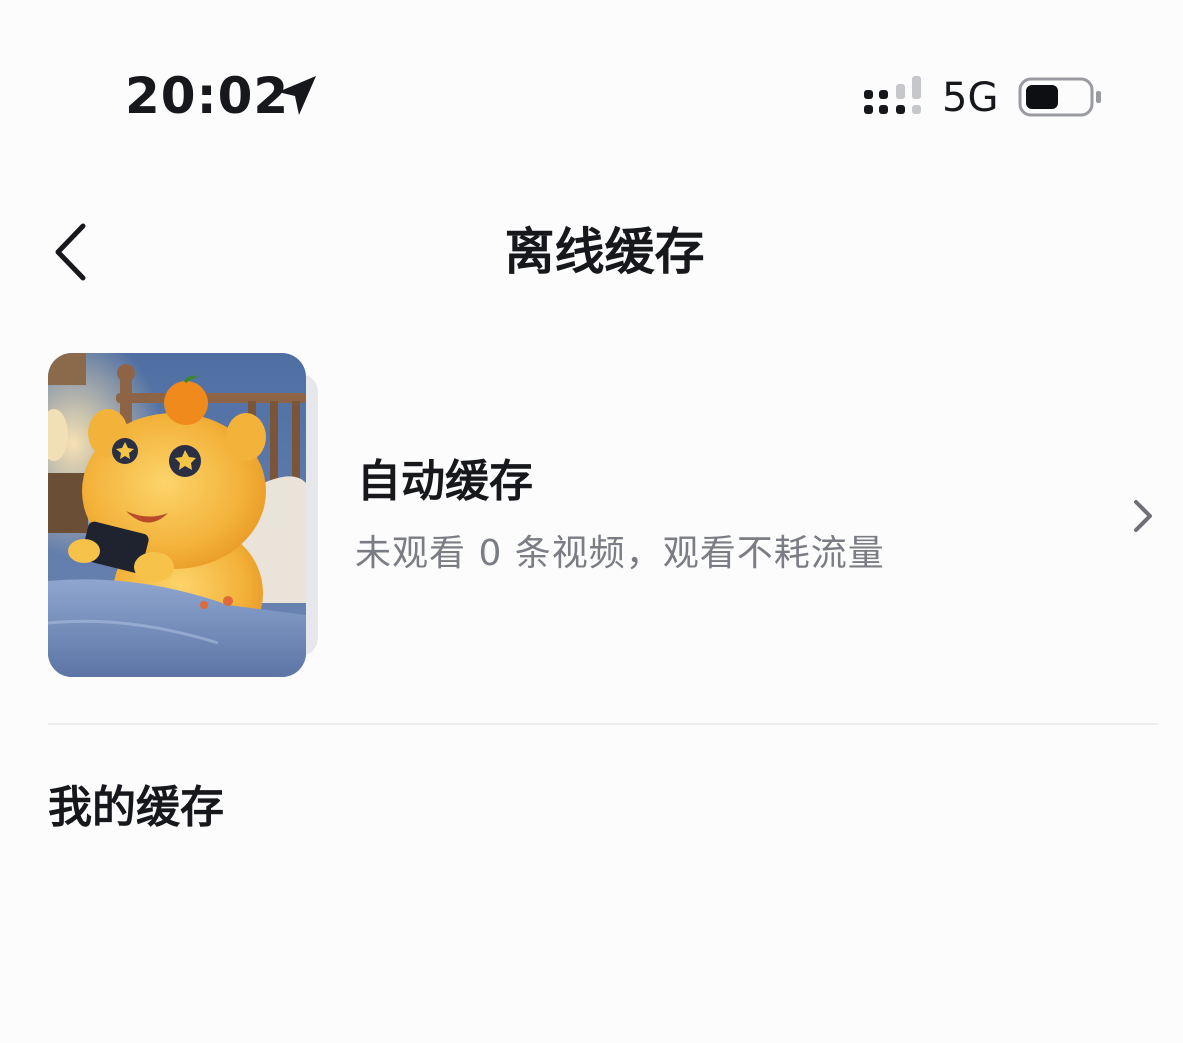  What do you see at coordinates (603, 724) in the screenshot?
I see `divider` at bounding box center [603, 724].